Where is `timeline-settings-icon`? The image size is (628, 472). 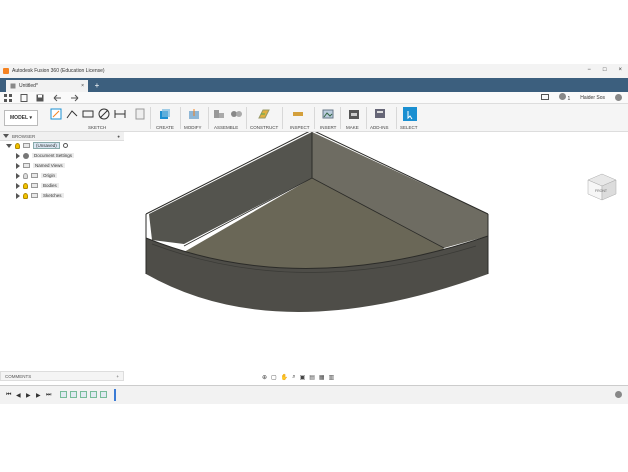 timeline-settings-icon is located at coordinates (618, 394).